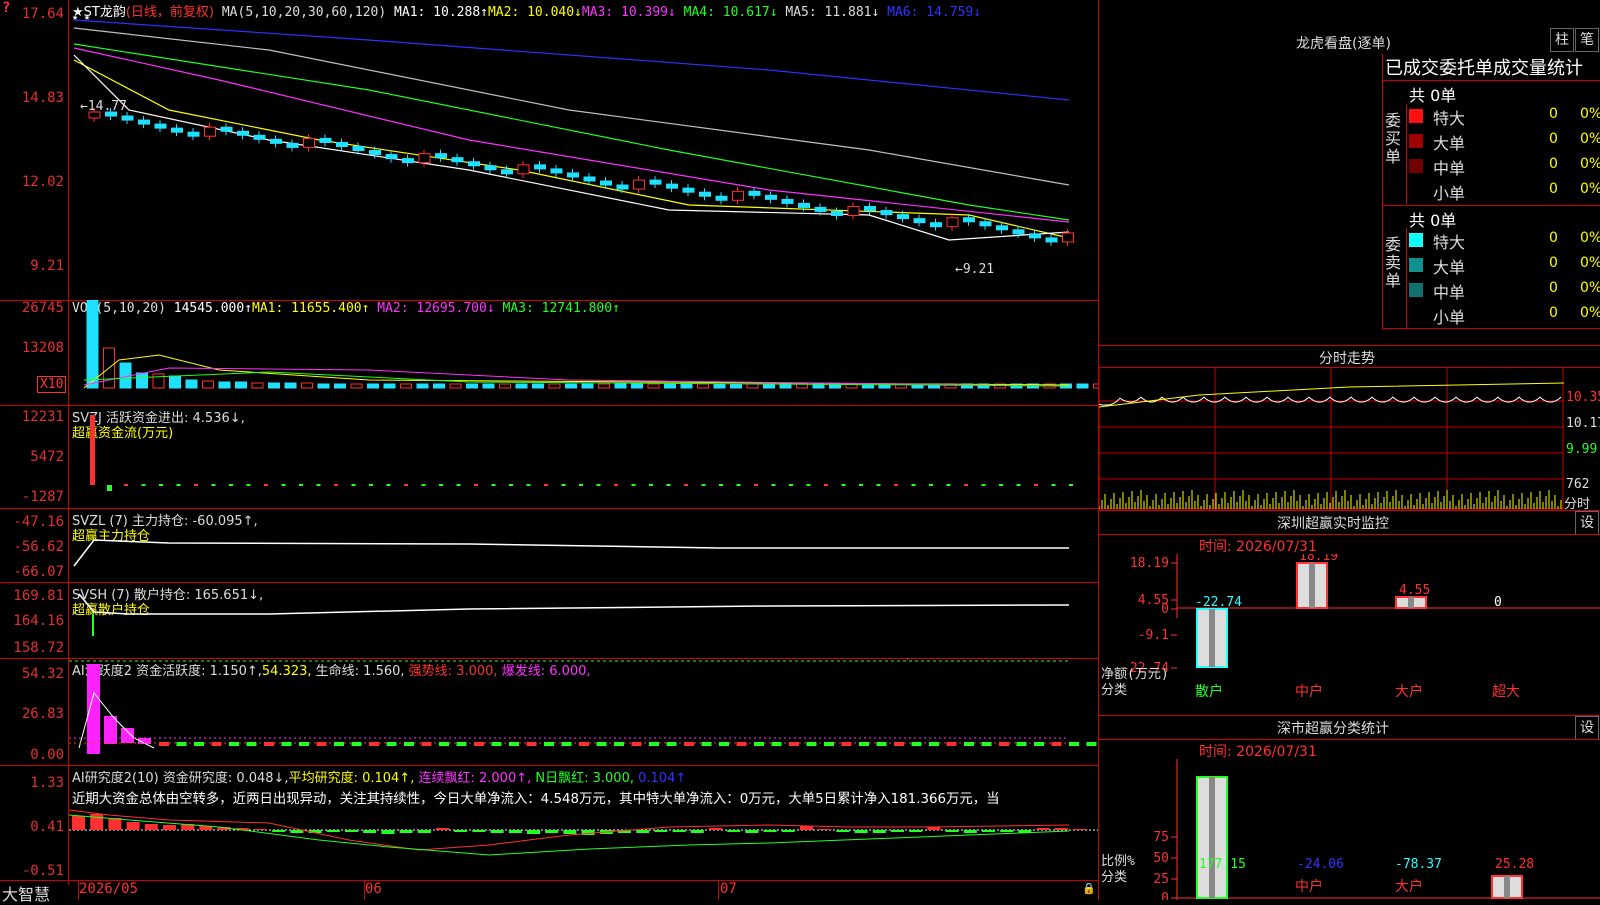 This screenshot has width=1600, height=905. I want to click on sz-cls-settings-button: 设, so click(1587, 728).